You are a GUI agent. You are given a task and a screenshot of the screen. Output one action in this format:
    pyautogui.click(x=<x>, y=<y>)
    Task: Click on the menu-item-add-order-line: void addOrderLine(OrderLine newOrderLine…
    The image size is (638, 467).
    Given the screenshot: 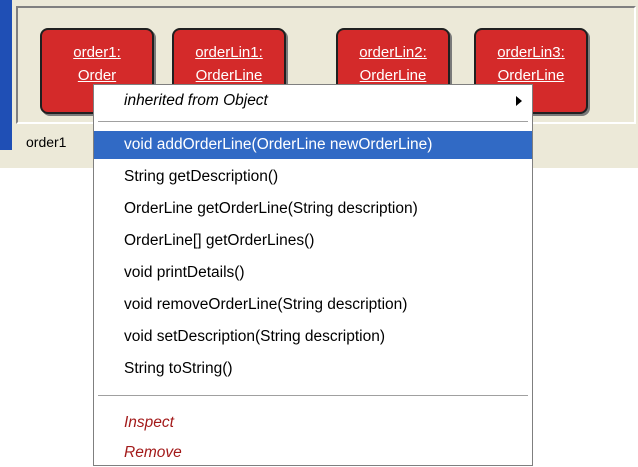 What is the action you would take?
    pyautogui.click(x=313, y=145)
    